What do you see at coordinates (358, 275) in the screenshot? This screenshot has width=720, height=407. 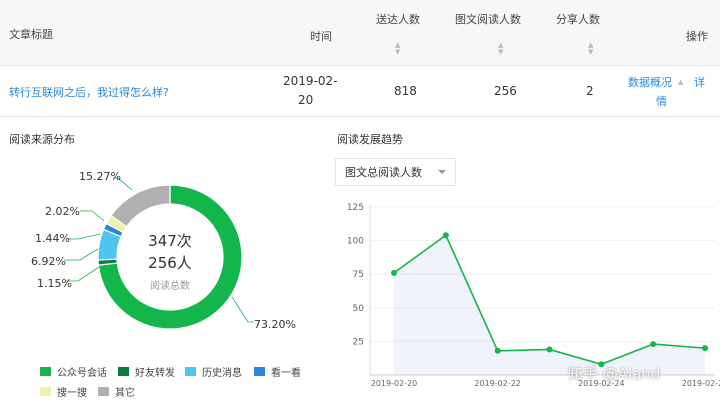 I see `y-tick-label: 75` at bounding box center [358, 275].